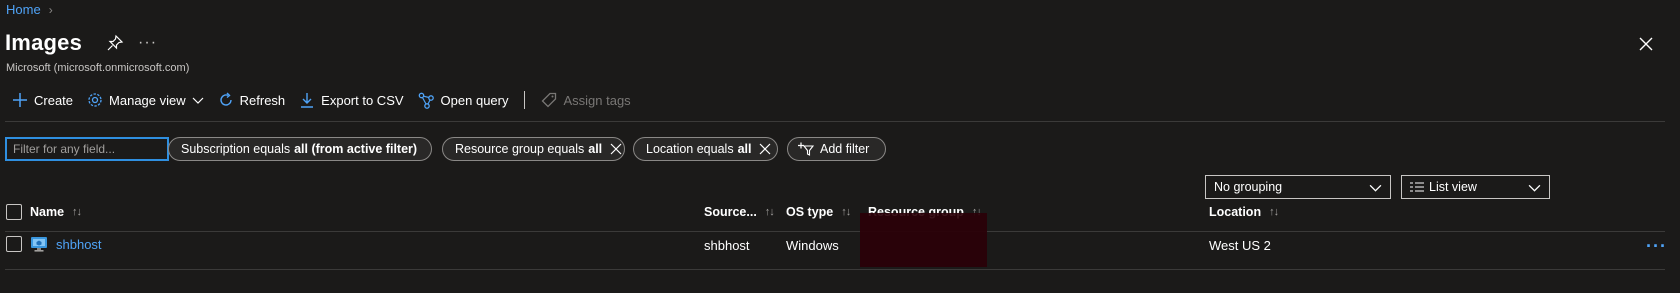 The height and width of the screenshot is (293, 1680). What do you see at coordinates (1646, 44) in the screenshot?
I see `close-icon` at bounding box center [1646, 44].